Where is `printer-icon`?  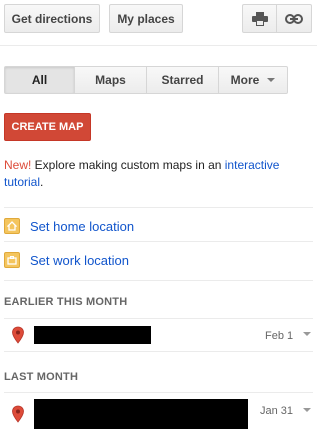 printer-icon is located at coordinates (259, 18).